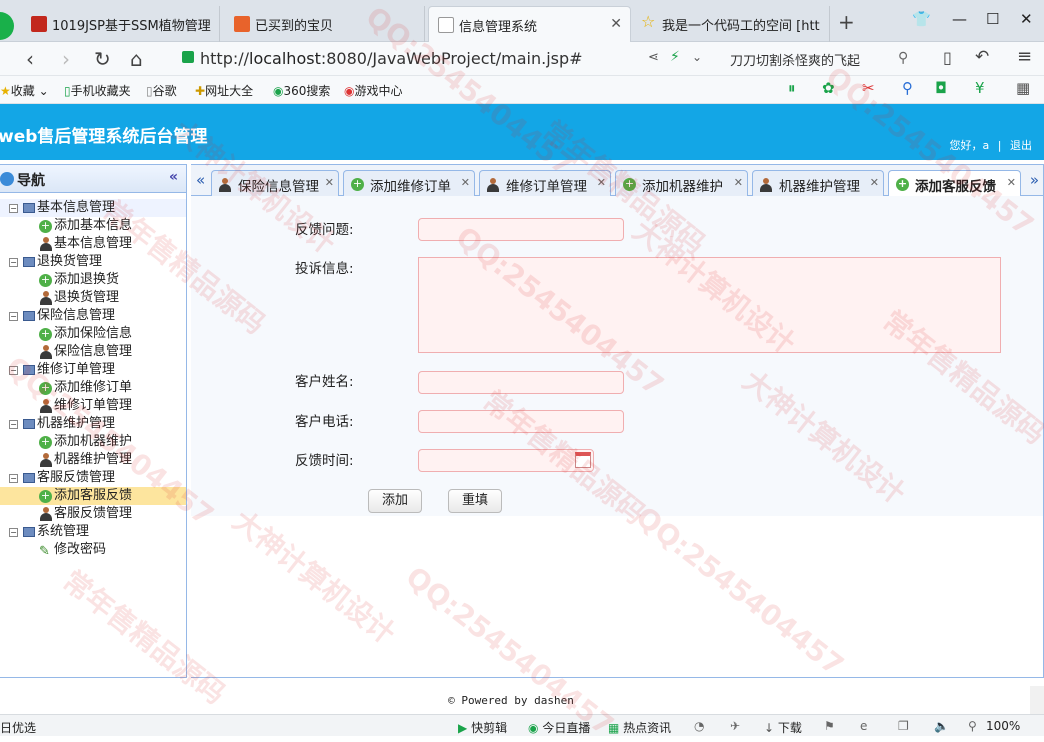  I want to click on nav-item: 机器维护管理, so click(93, 460).